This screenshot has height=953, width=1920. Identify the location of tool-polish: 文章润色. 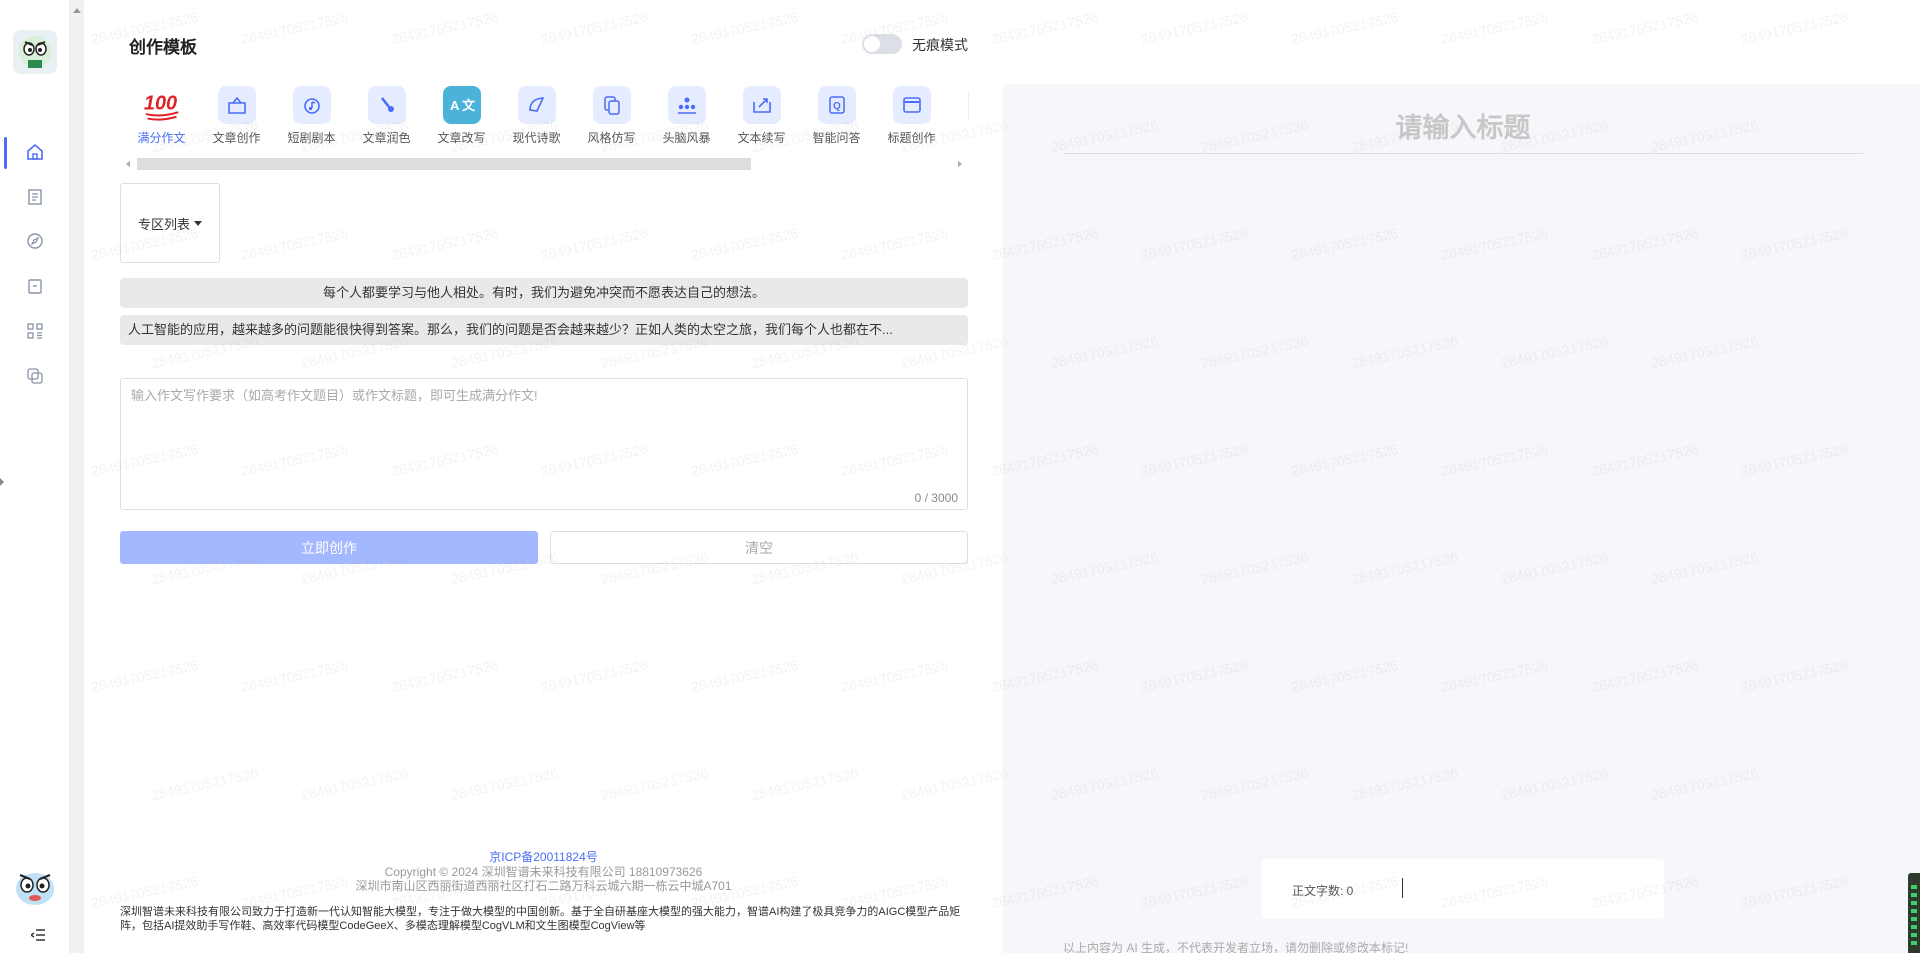
(386, 116).